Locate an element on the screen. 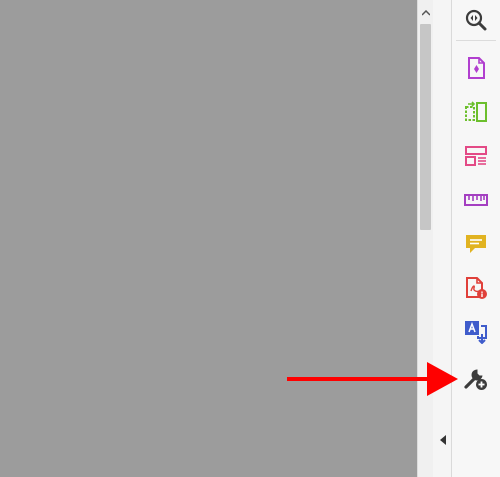 The image size is (500, 477). more-tools-button is located at coordinates (476, 379).